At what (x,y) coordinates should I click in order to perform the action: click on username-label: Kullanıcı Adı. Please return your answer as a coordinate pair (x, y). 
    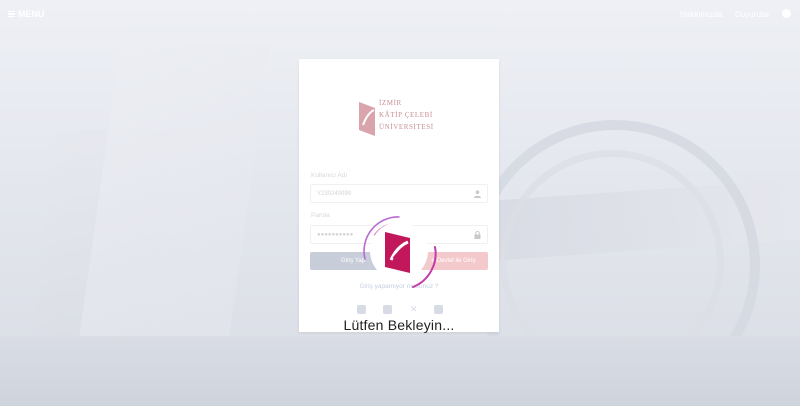
    Looking at the image, I should click on (329, 175).